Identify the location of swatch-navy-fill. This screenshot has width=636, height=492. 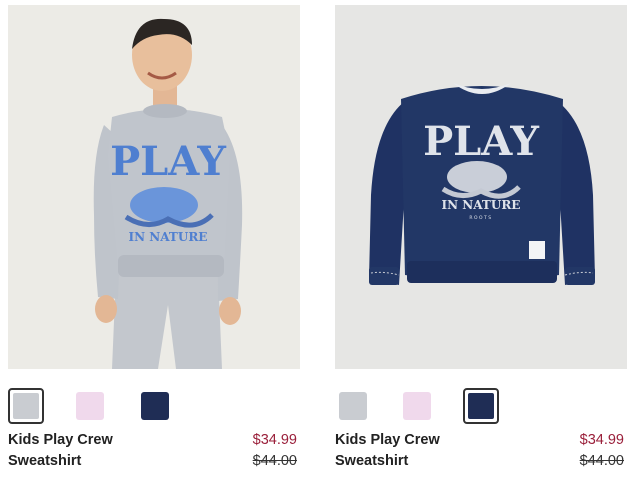
(481, 406).